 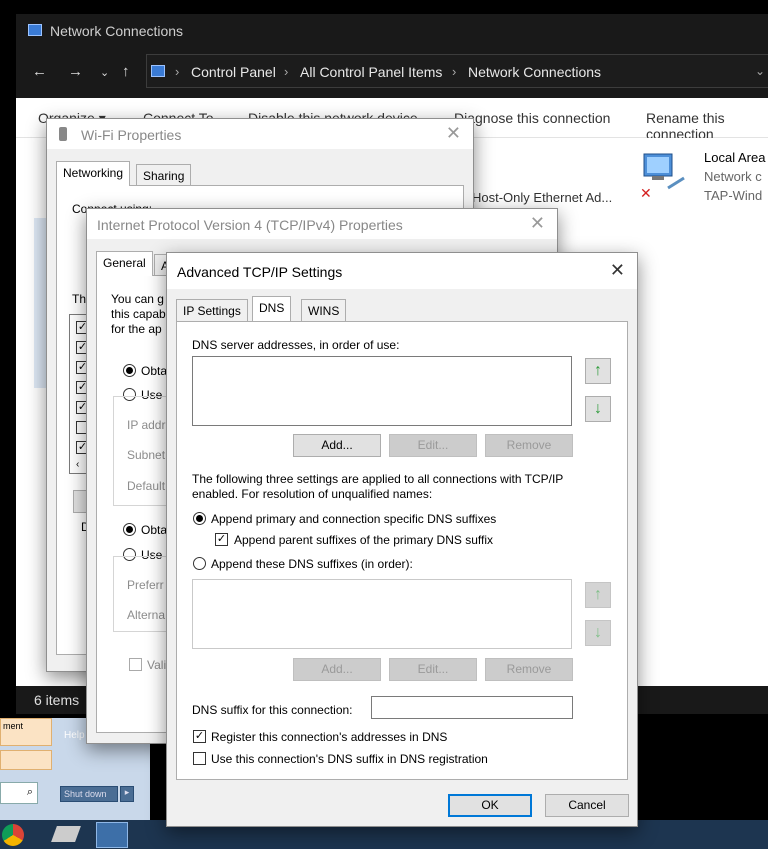 What do you see at coordinates (164, 175) in the screenshot?
I see `tab-sharing: Sharing` at bounding box center [164, 175].